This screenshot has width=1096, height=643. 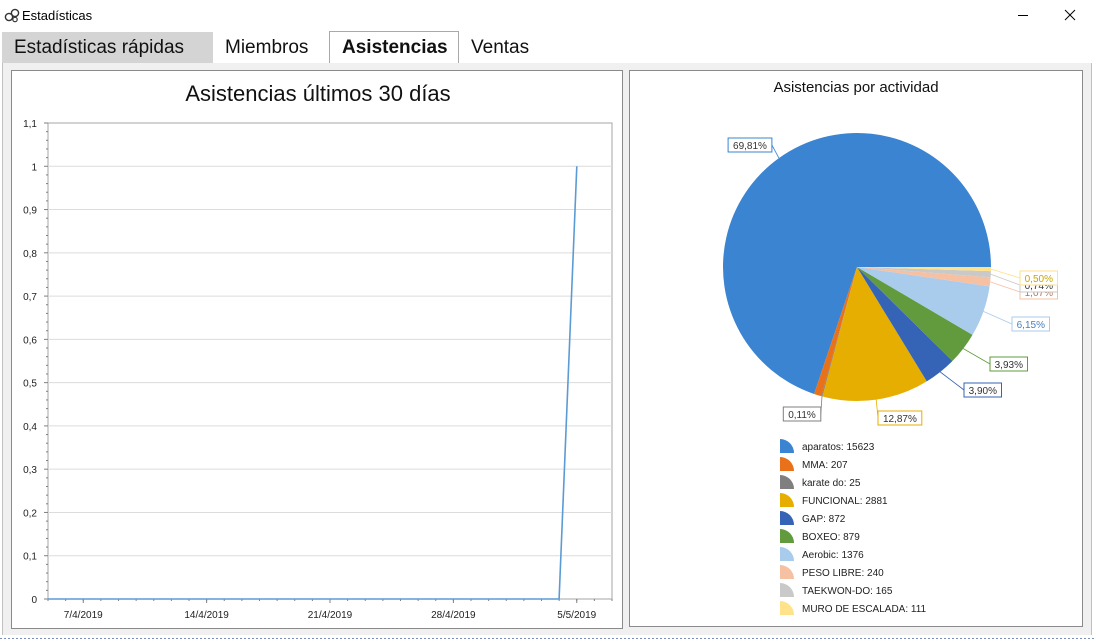 I want to click on y-tick-label: 0,2, so click(x=30, y=513).